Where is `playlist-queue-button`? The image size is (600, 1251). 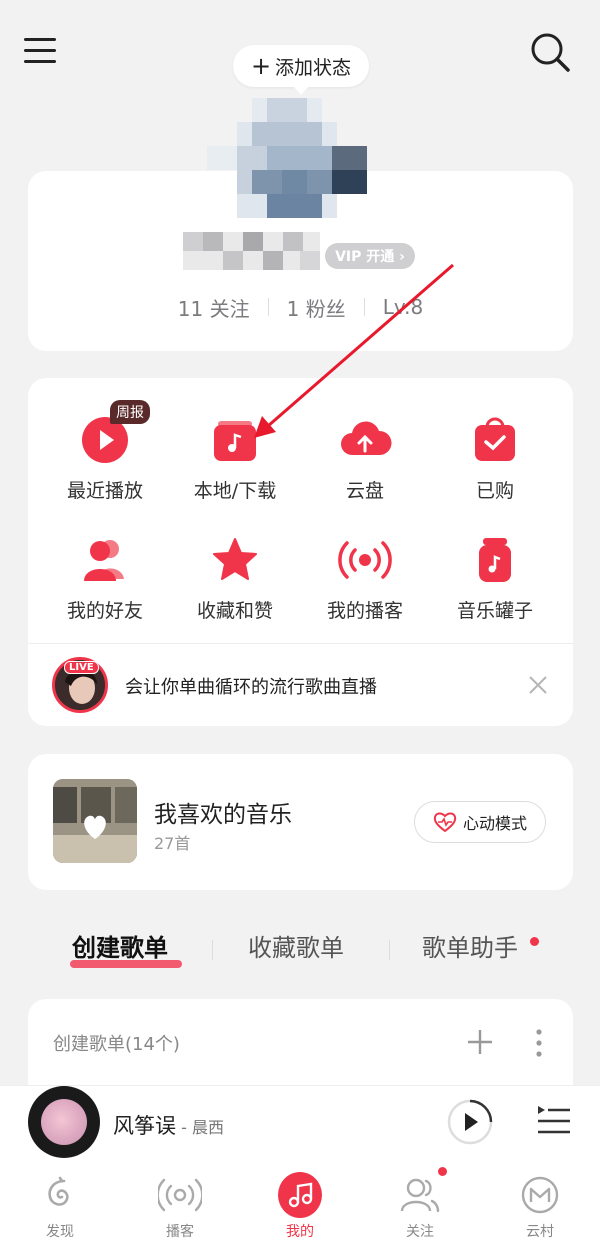 playlist-queue-button is located at coordinates (554, 1121).